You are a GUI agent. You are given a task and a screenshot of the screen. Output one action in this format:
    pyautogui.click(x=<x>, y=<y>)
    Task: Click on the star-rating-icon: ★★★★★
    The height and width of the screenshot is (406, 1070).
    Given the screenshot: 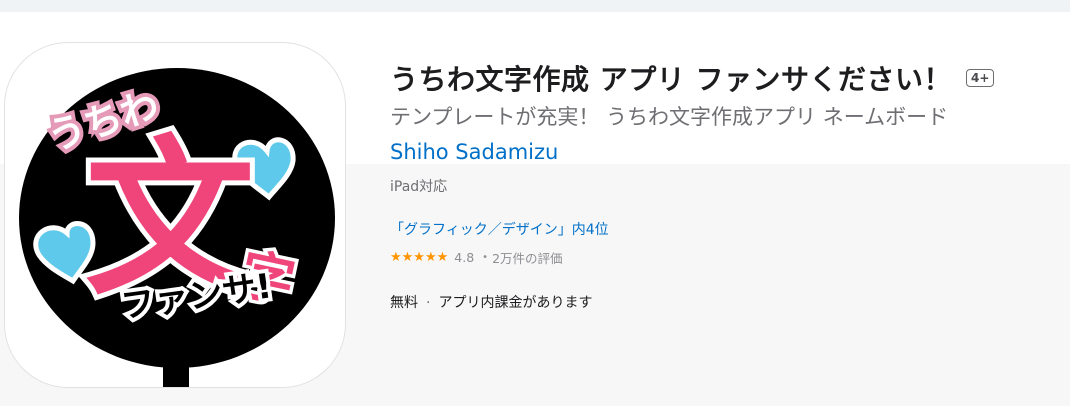 What is the action you would take?
    pyautogui.click(x=419, y=257)
    